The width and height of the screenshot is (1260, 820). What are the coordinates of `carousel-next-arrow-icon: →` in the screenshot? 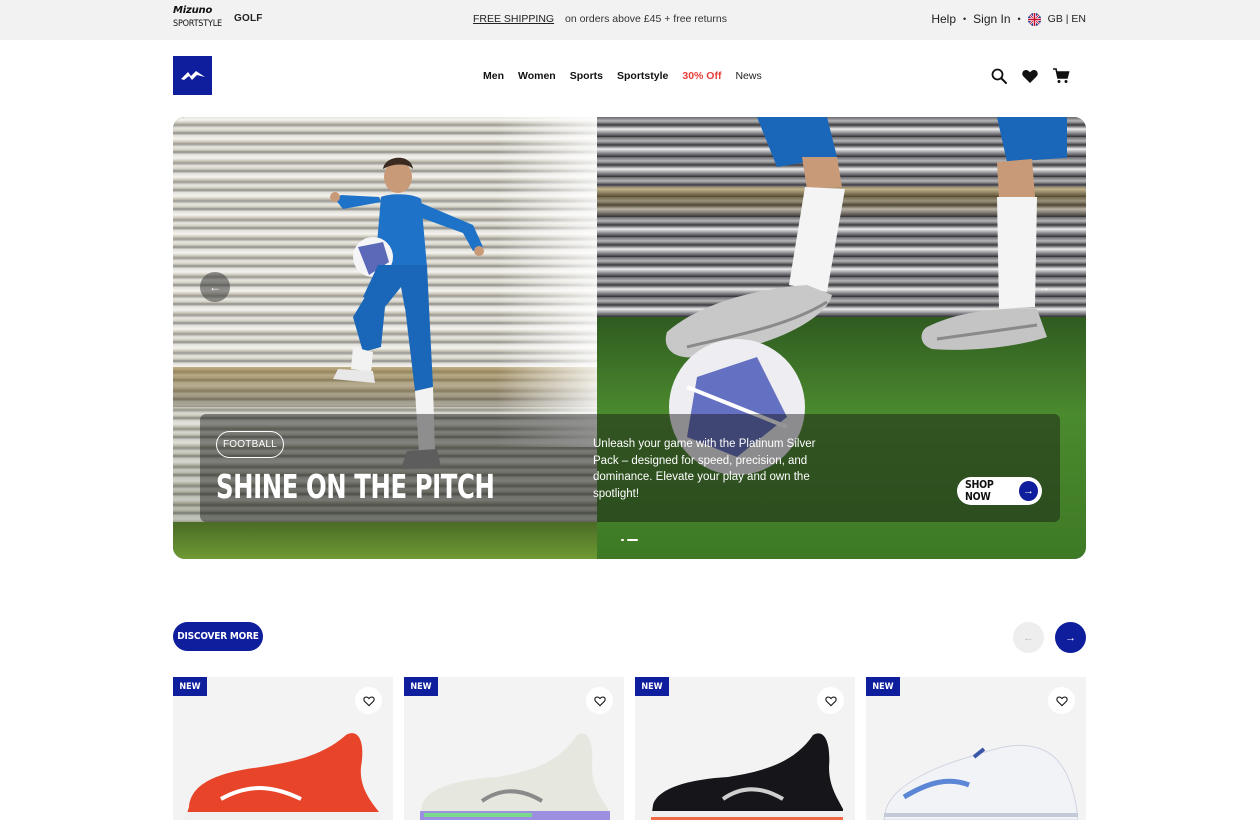 It's located at (1070, 637).